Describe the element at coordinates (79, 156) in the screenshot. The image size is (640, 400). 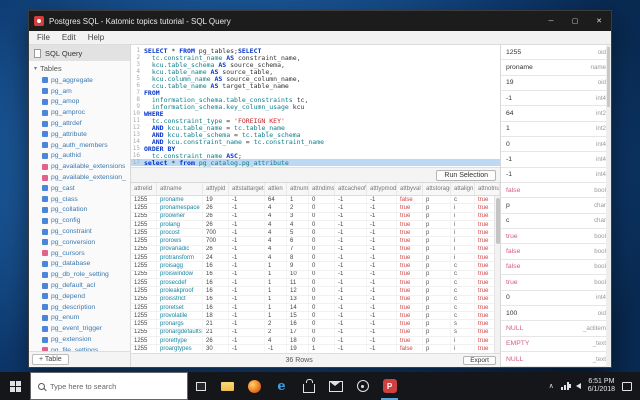
I see `sidebar-table-pg_authid: pg_authid` at that location.